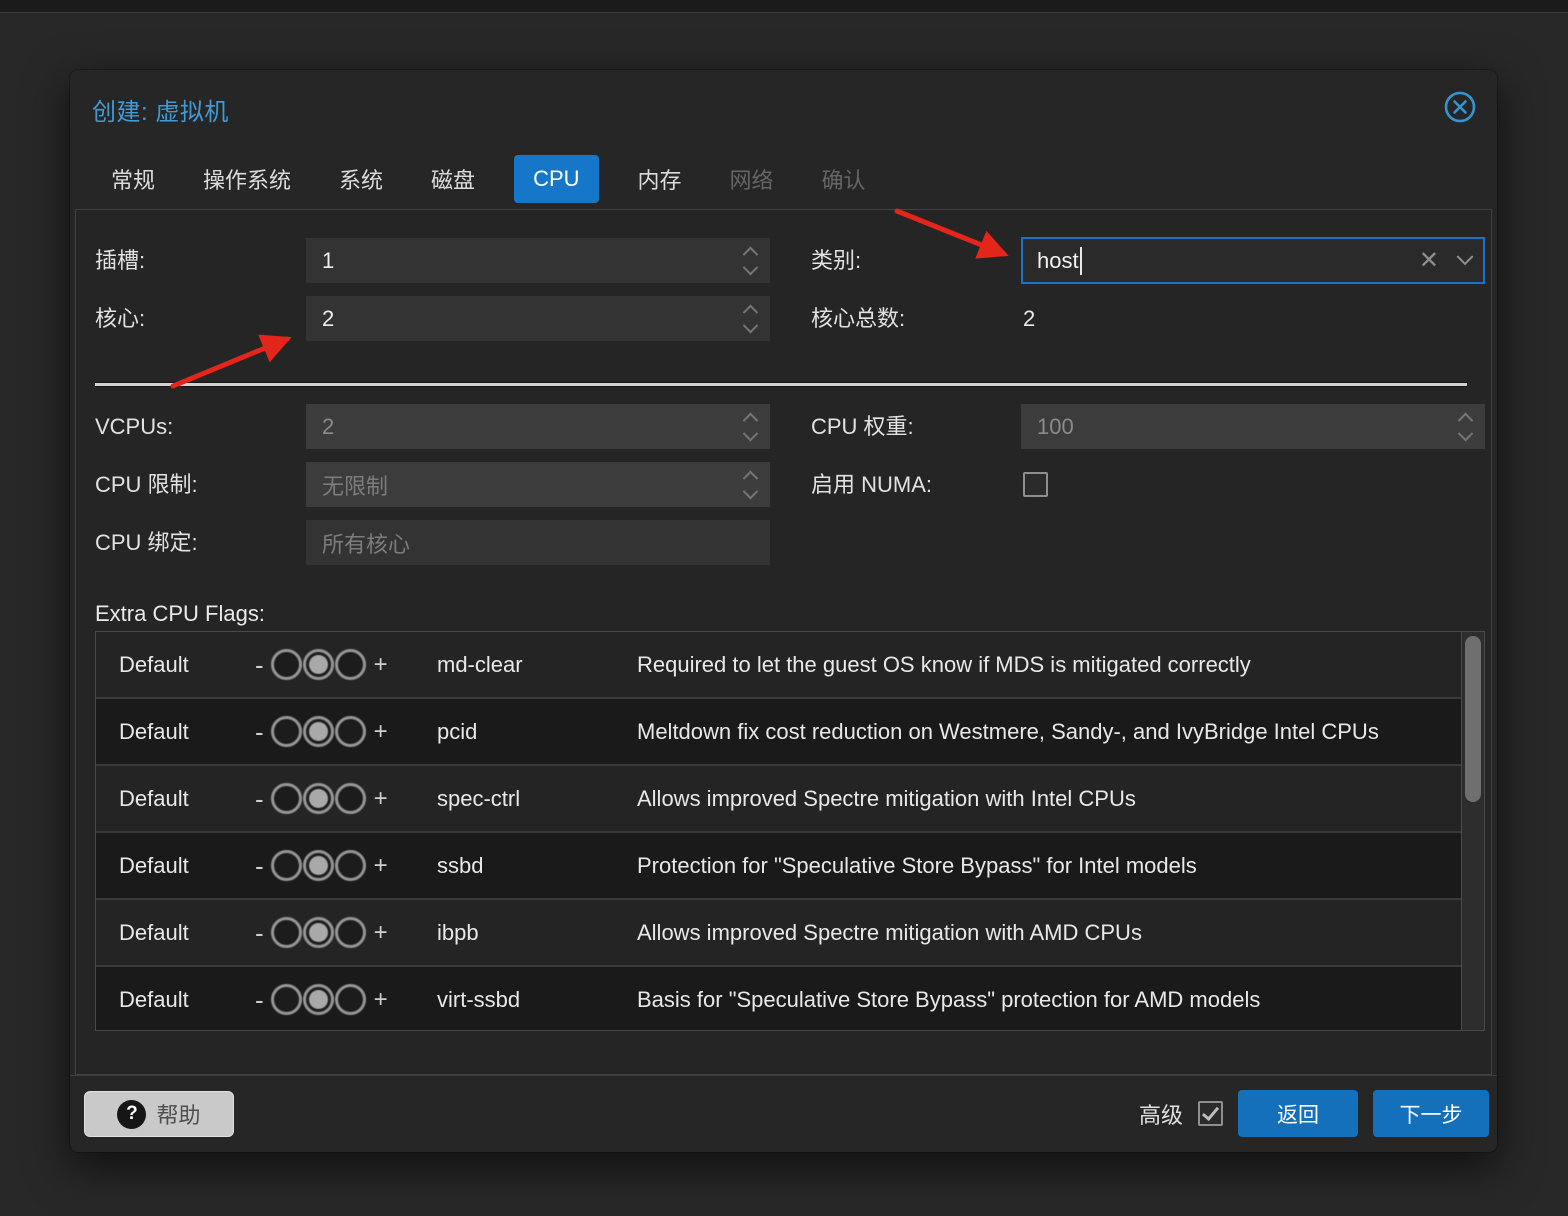  I want to click on close-icon, so click(1460, 107).